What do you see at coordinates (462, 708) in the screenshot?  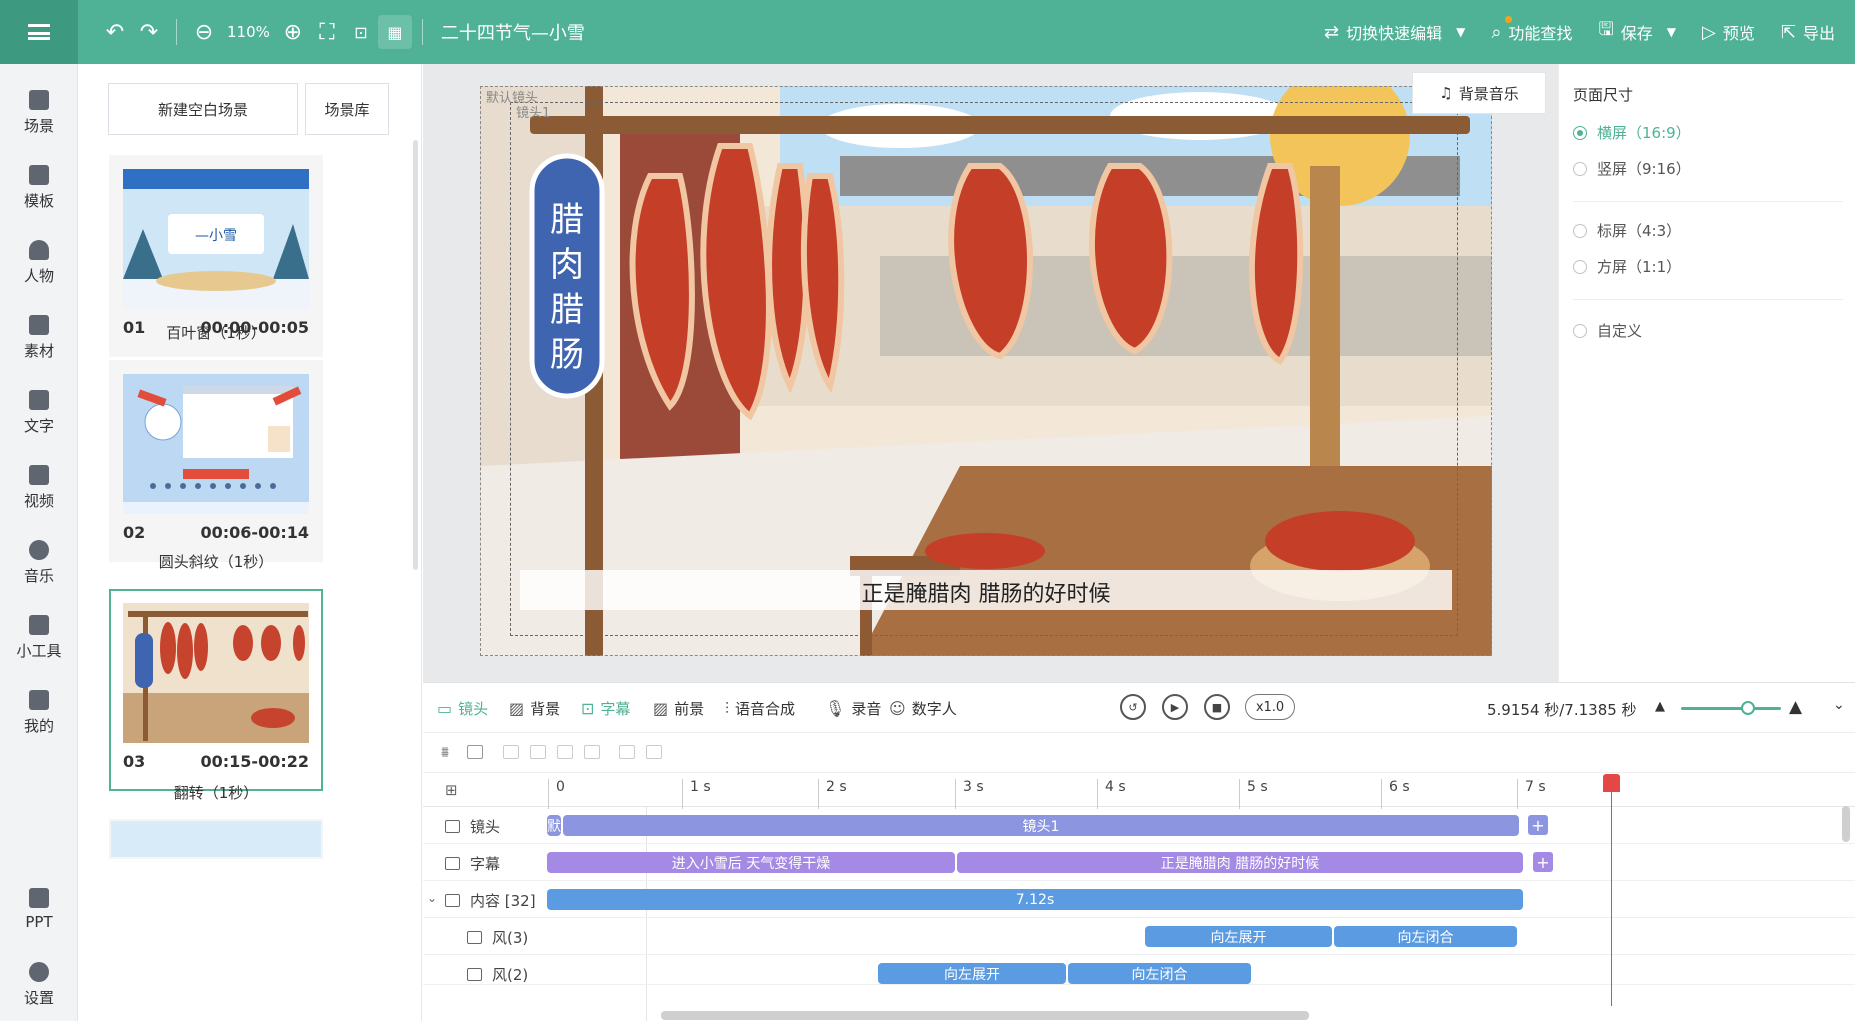 I see `tab-camera: ▭ 镜头` at bounding box center [462, 708].